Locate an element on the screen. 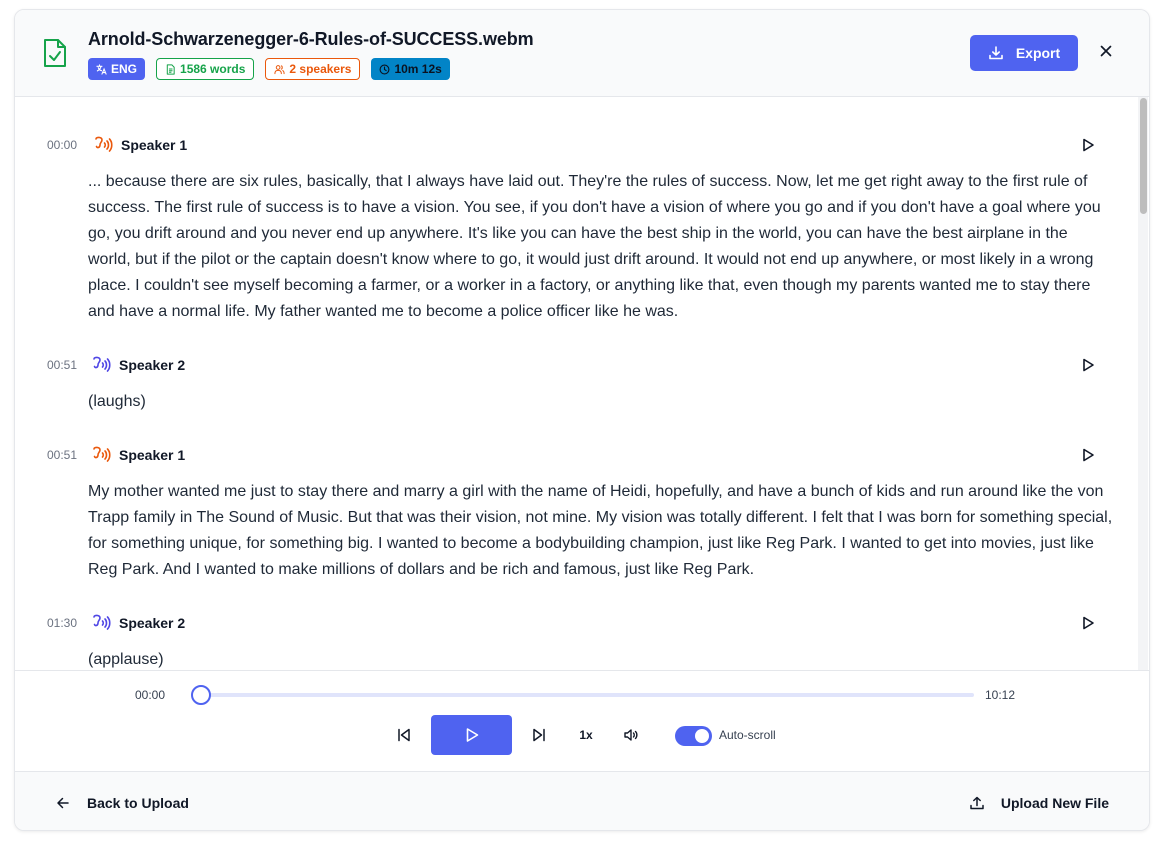 The width and height of the screenshot is (1160, 841). seek-bar-thumb is located at coordinates (201, 695).